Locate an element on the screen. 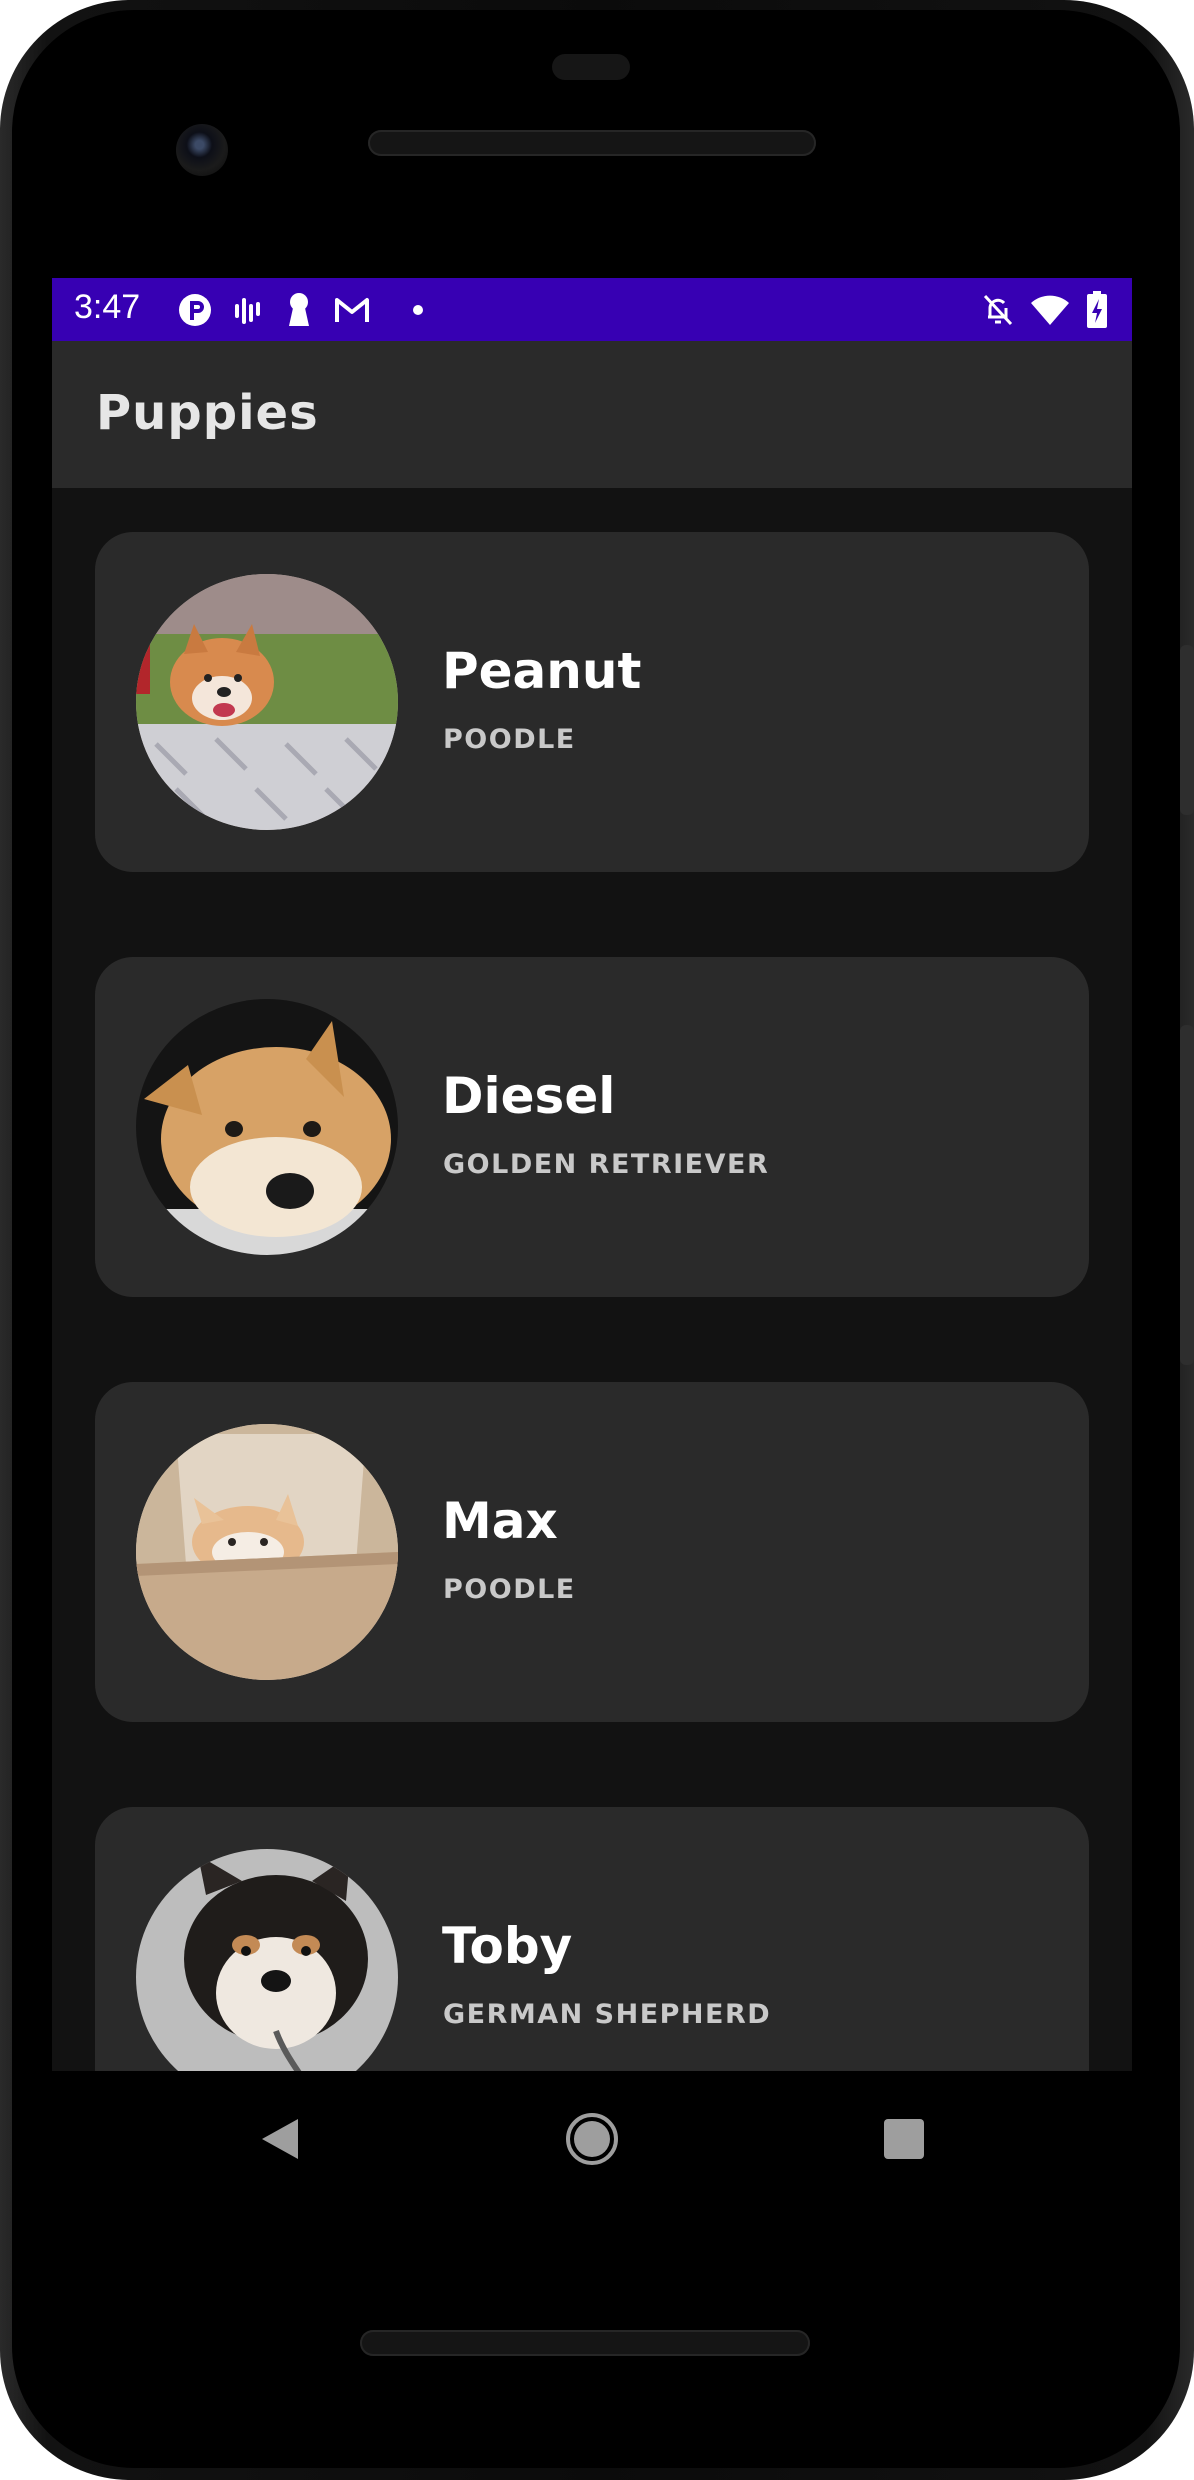  puppy-breed: GOLDEN RETRIEVER is located at coordinates (606, 1164).